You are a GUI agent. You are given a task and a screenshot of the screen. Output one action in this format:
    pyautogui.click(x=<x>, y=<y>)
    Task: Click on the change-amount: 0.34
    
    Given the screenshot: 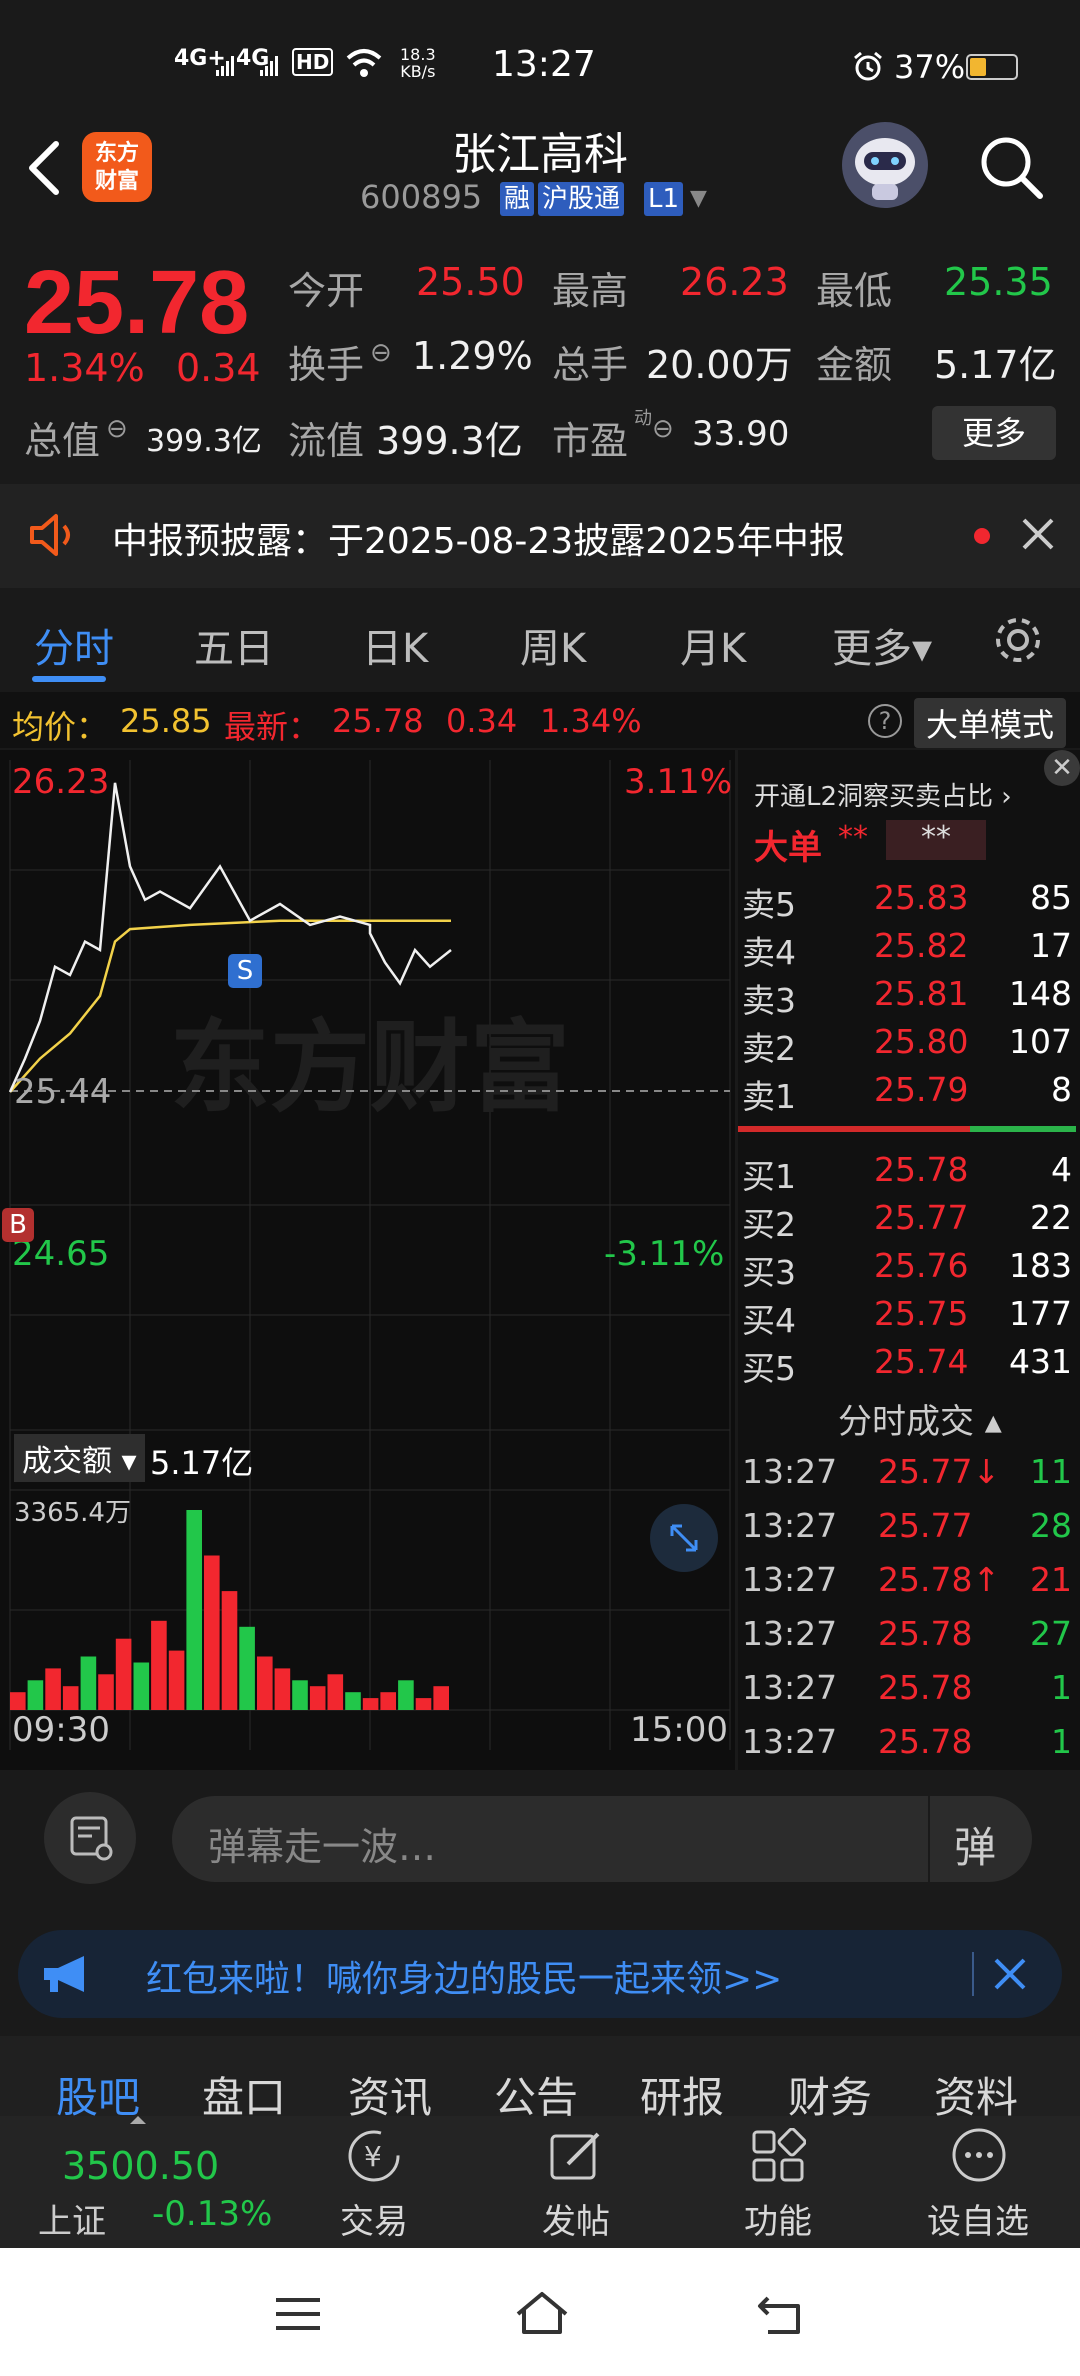 What is the action you would take?
    pyautogui.click(x=218, y=368)
    